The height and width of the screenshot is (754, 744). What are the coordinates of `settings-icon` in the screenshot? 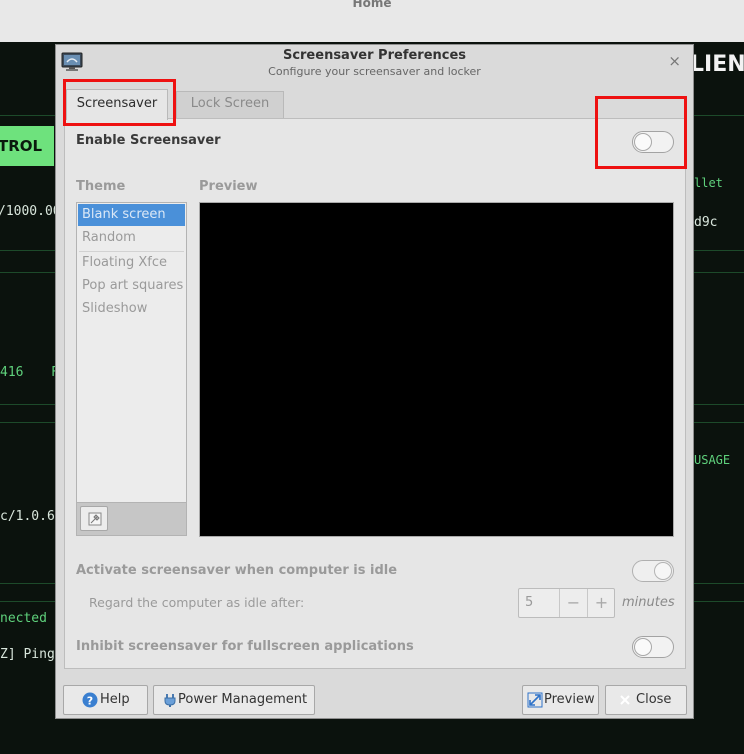 It's located at (95, 521).